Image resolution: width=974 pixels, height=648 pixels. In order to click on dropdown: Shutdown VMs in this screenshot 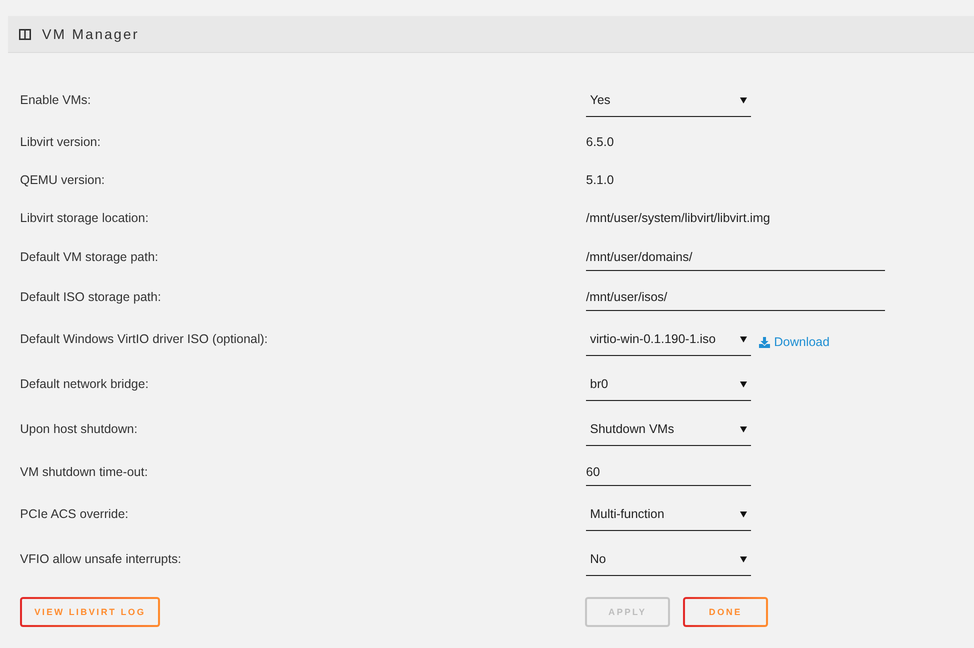, I will do `click(668, 430)`.